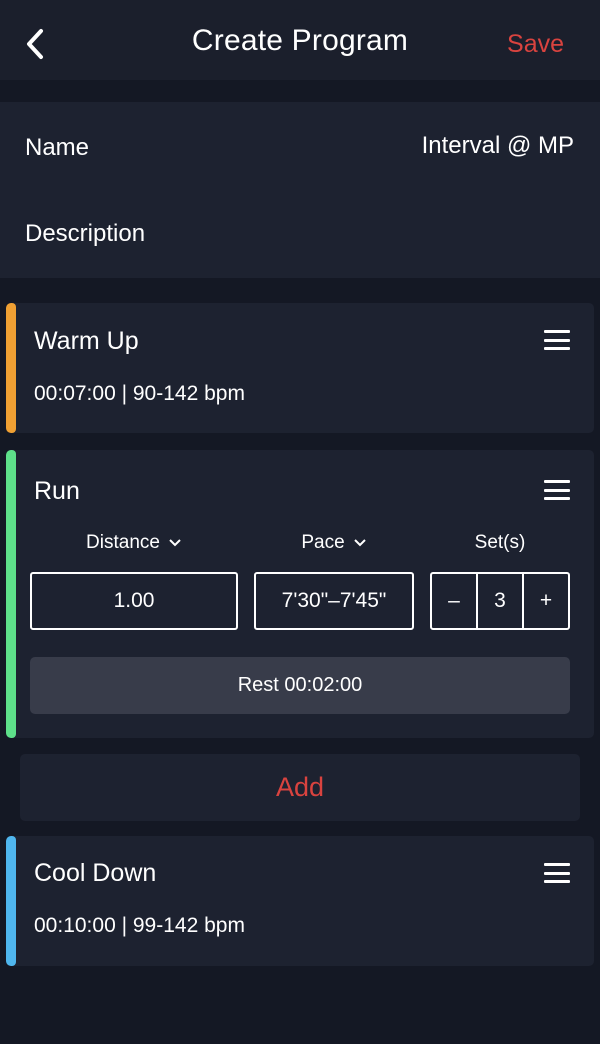 The image size is (600, 1044). What do you see at coordinates (300, 234) in the screenshot?
I see `description-row: Description` at bounding box center [300, 234].